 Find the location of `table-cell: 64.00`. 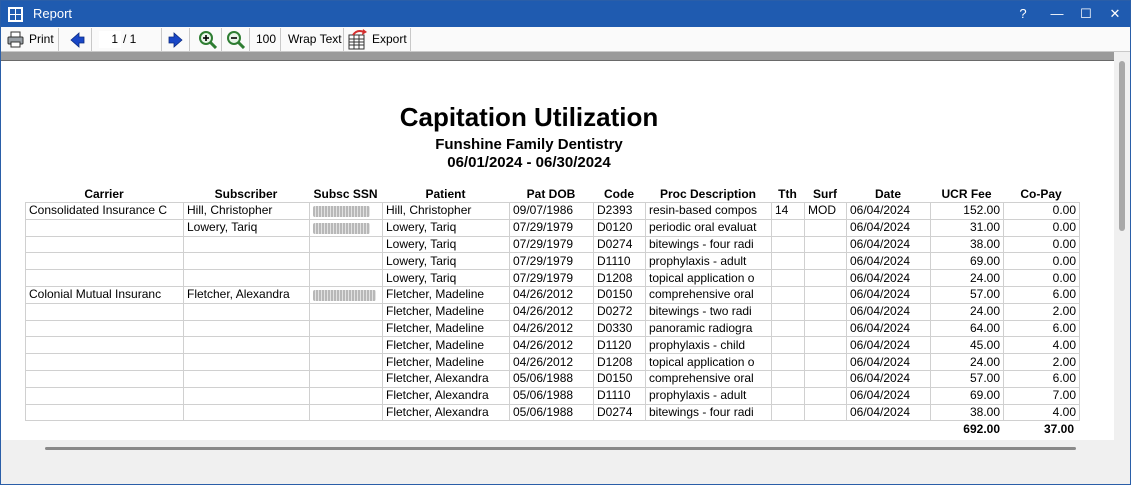

table-cell: 64.00 is located at coordinates (967, 328).